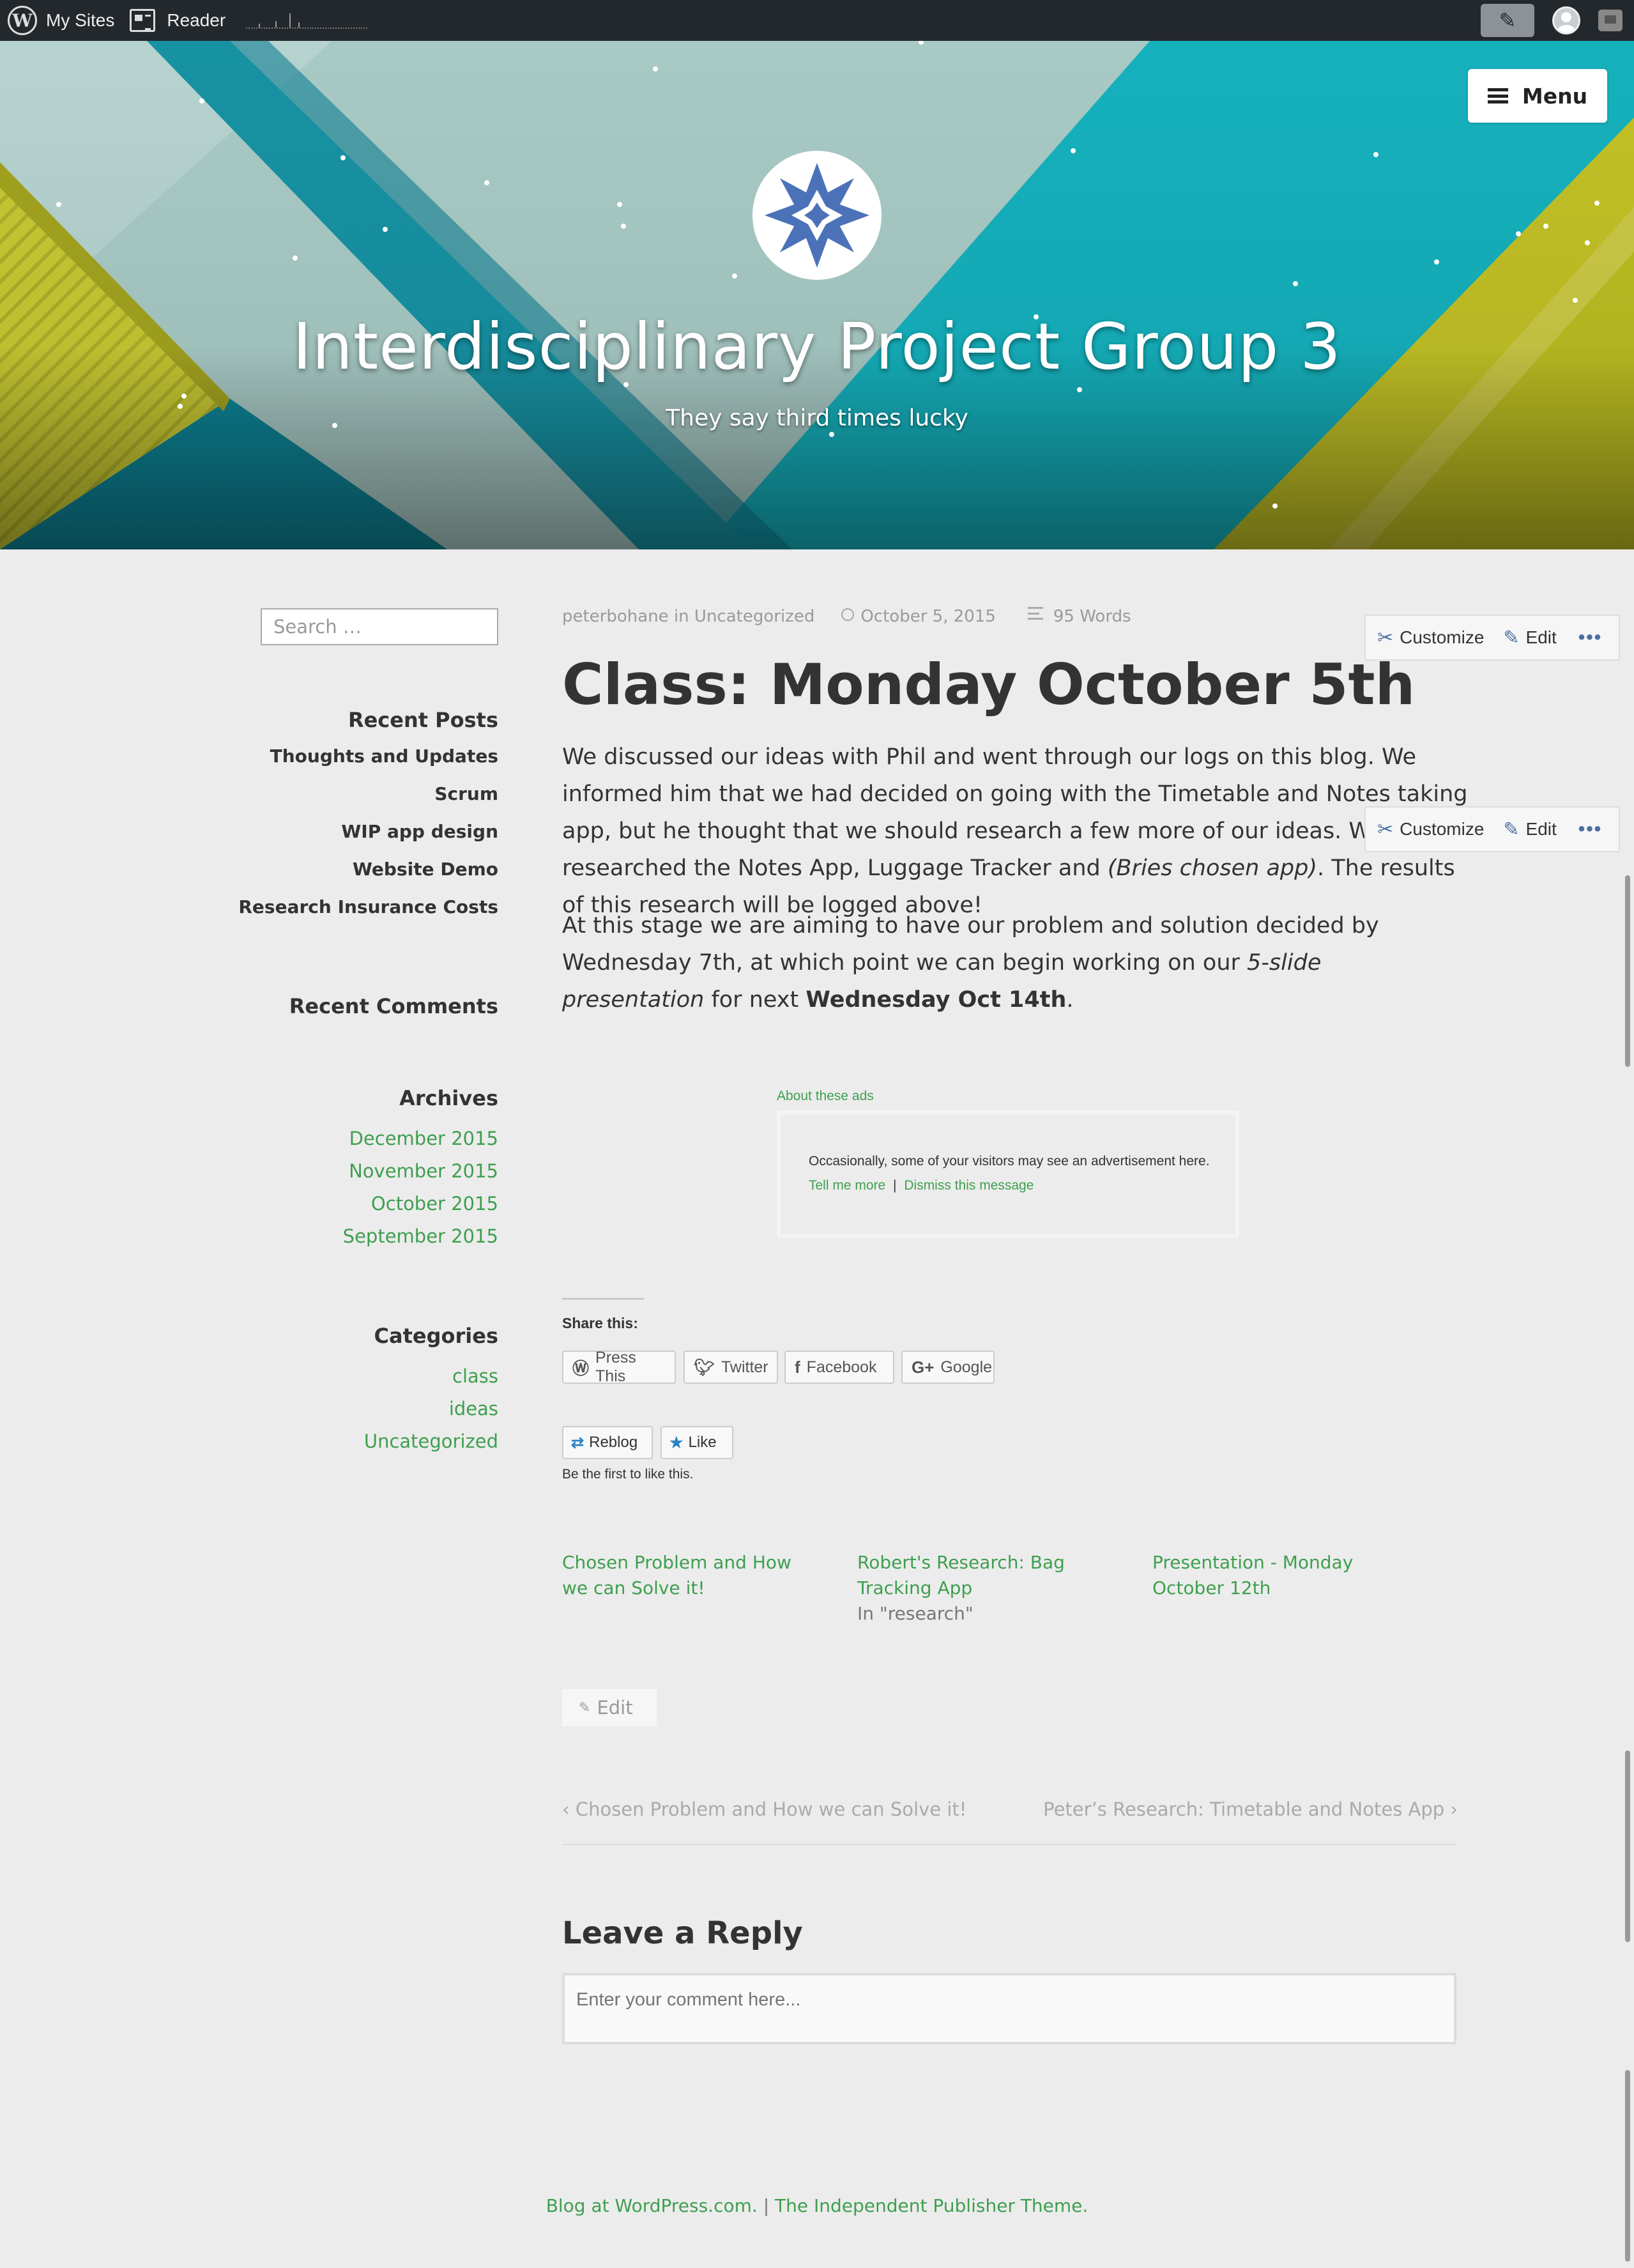 Image resolution: width=1634 pixels, height=2268 pixels. I want to click on write-pencil-icon: ✎, so click(1507, 20).